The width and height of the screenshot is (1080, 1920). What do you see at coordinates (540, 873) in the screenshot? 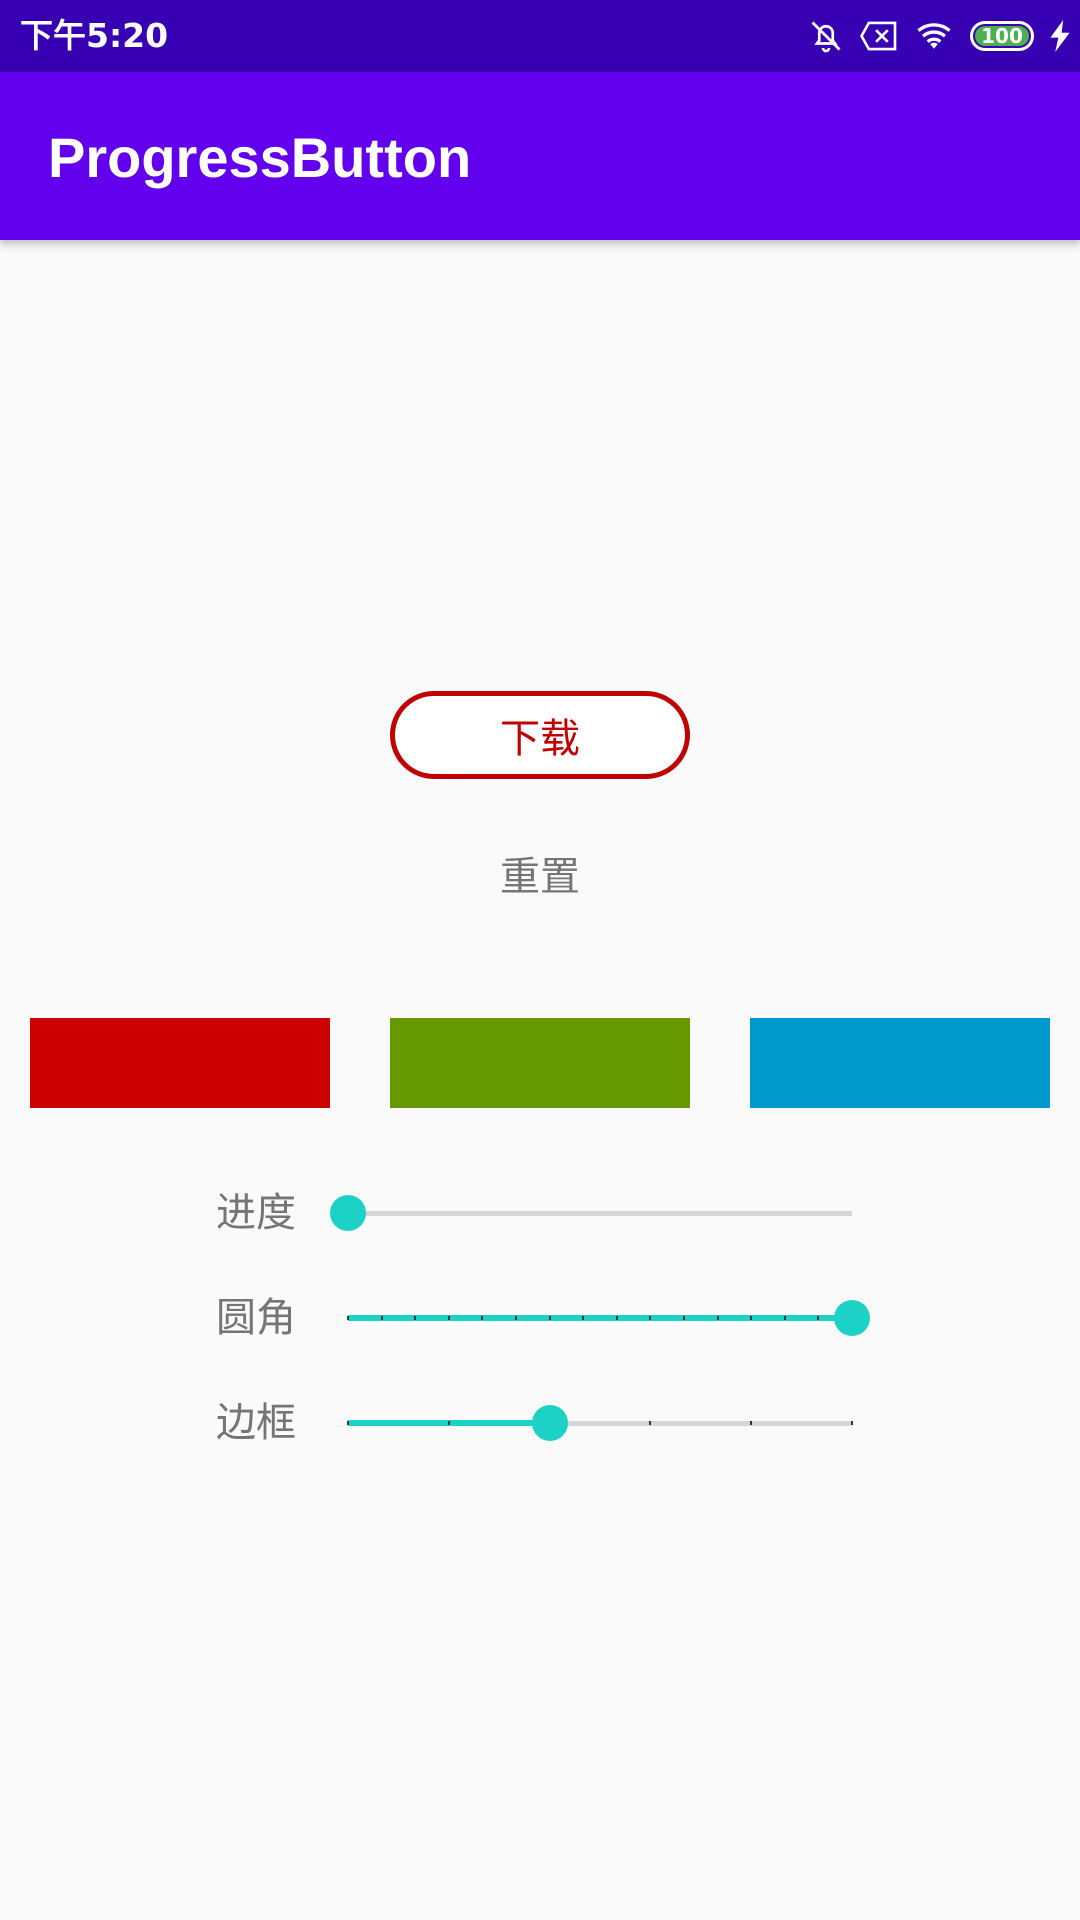
I see `reset-button: 重置` at bounding box center [540, 873].